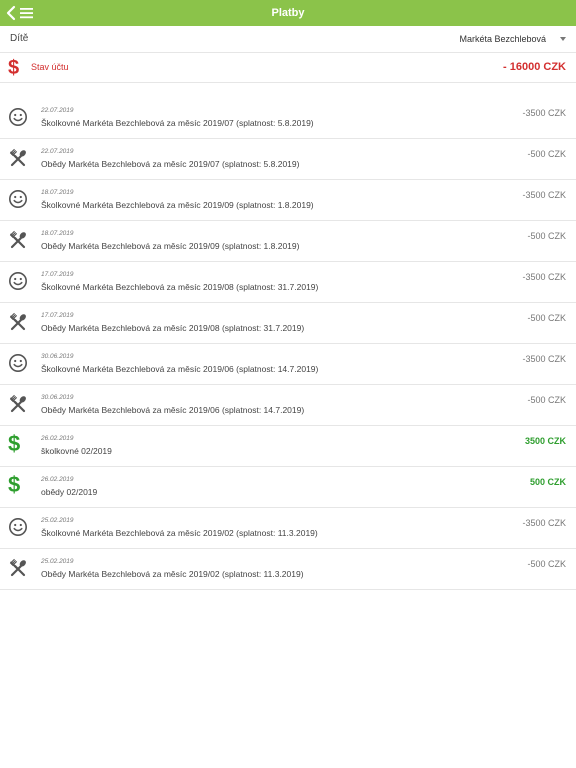  Describe the element at coordinates (288, 39) in the screenshot. I see `child-selector-row: Dítě Markéta Bezchlebová` at that location.